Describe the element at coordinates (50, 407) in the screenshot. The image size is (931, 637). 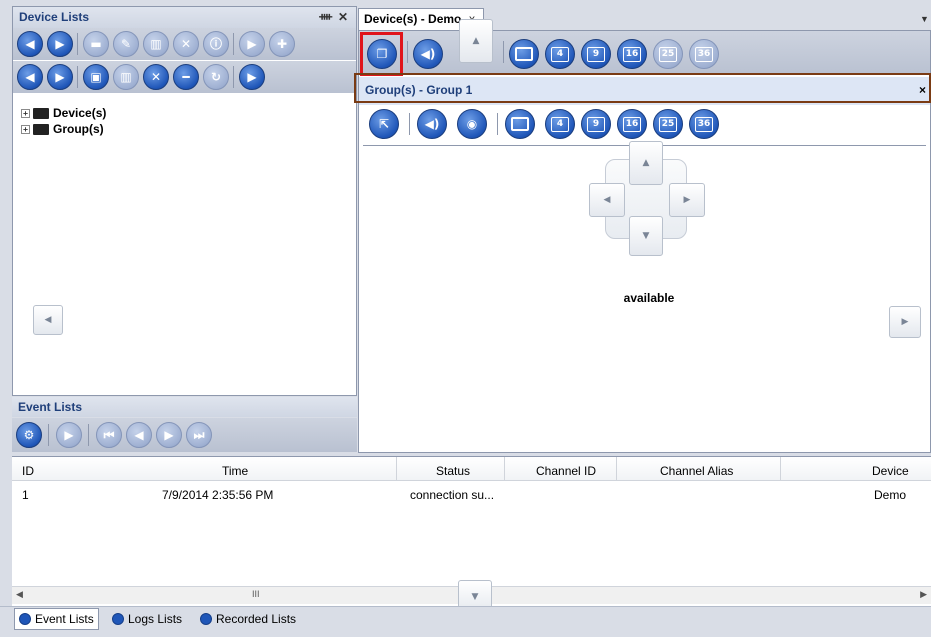
I see `event-lists-title-text: Event Lists` at that location.